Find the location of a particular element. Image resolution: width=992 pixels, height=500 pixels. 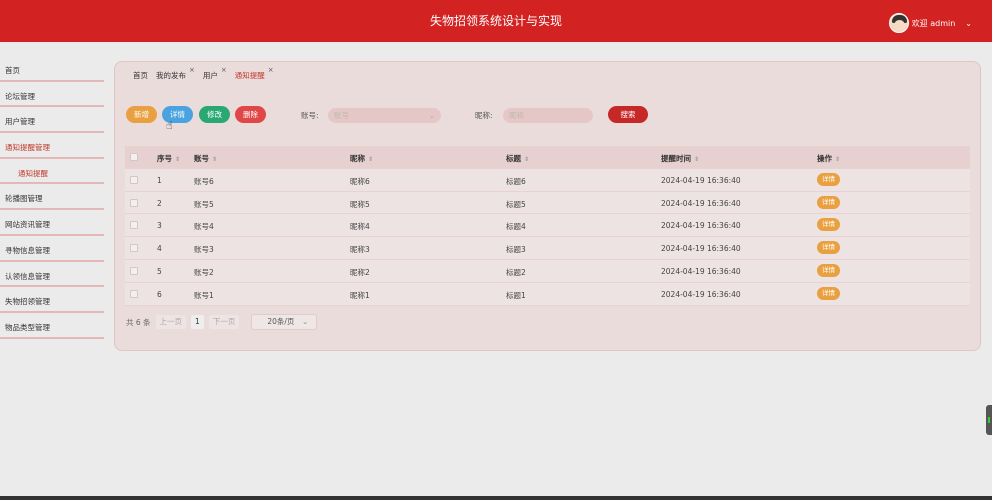

tab-my-posts: 我的发布 × is located at coordinates (175, 73).